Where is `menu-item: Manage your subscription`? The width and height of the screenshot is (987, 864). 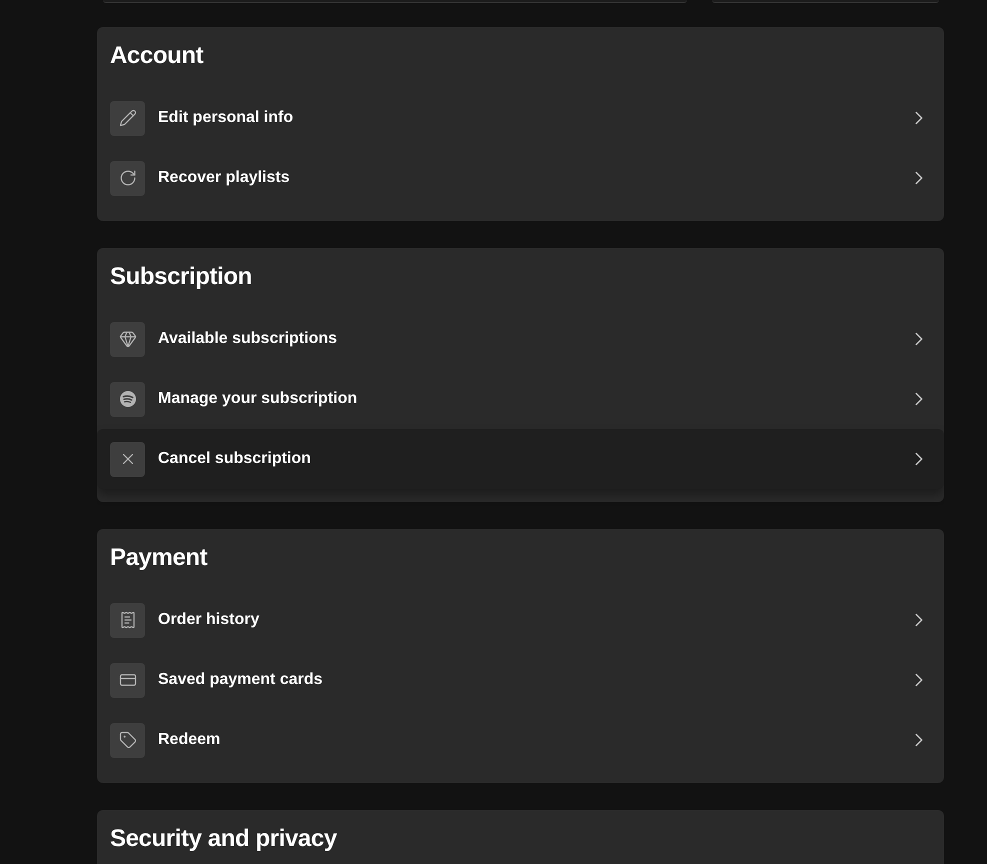 menu-item: Manage your subscription is located at coordinates (520, 399).